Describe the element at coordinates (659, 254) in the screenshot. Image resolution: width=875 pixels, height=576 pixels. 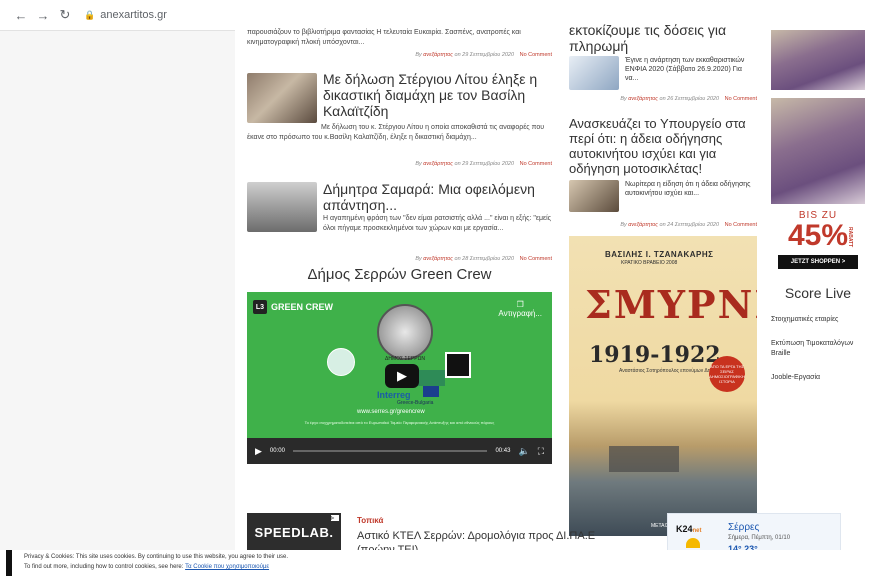
I see `book-author: ΒΑΣΙΛΗΣ Ι. ΤΖΑΝΑΚΑΡΗΣ` at that location.